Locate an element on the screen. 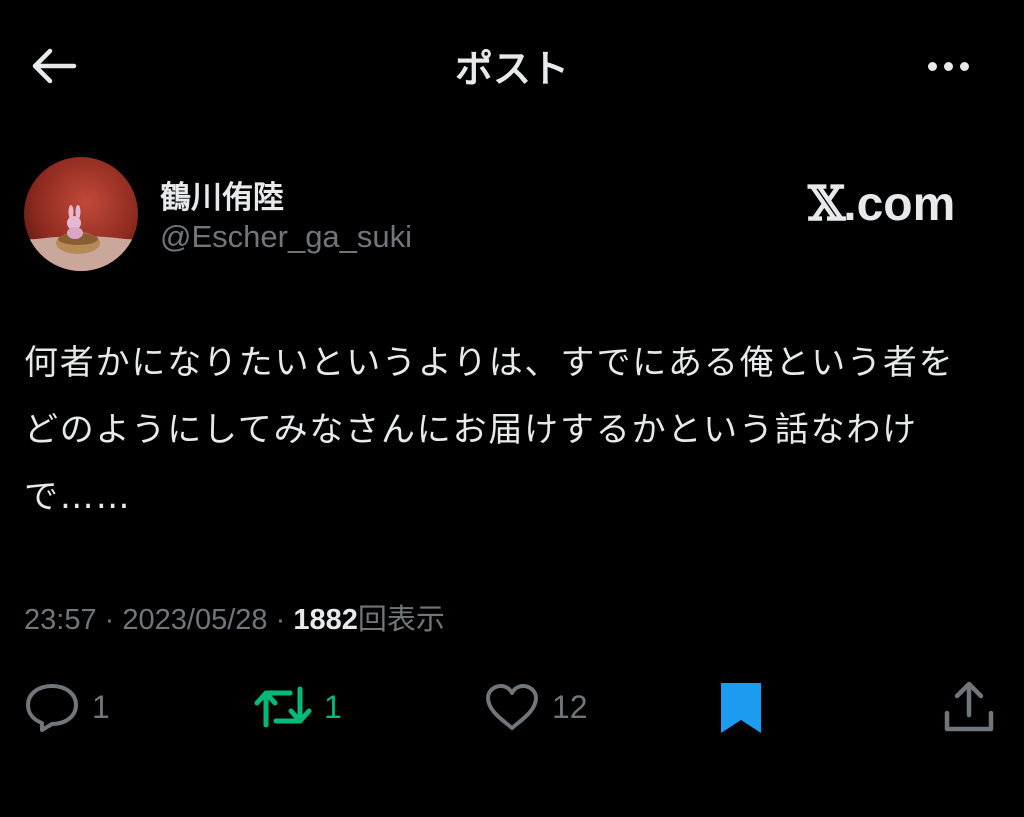 The width and height of the screenshot is (1024, 817). retweet-count: 1 is located at coordinates (333, 706).